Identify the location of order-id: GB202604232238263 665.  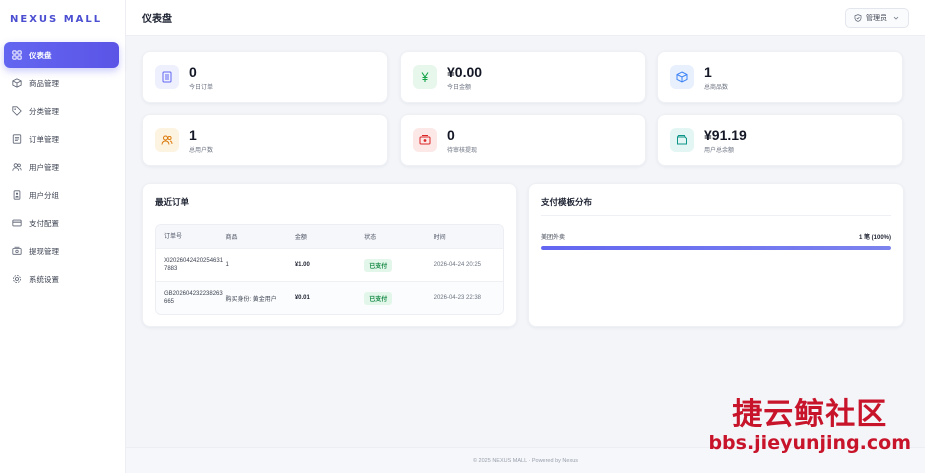
(190, 298).